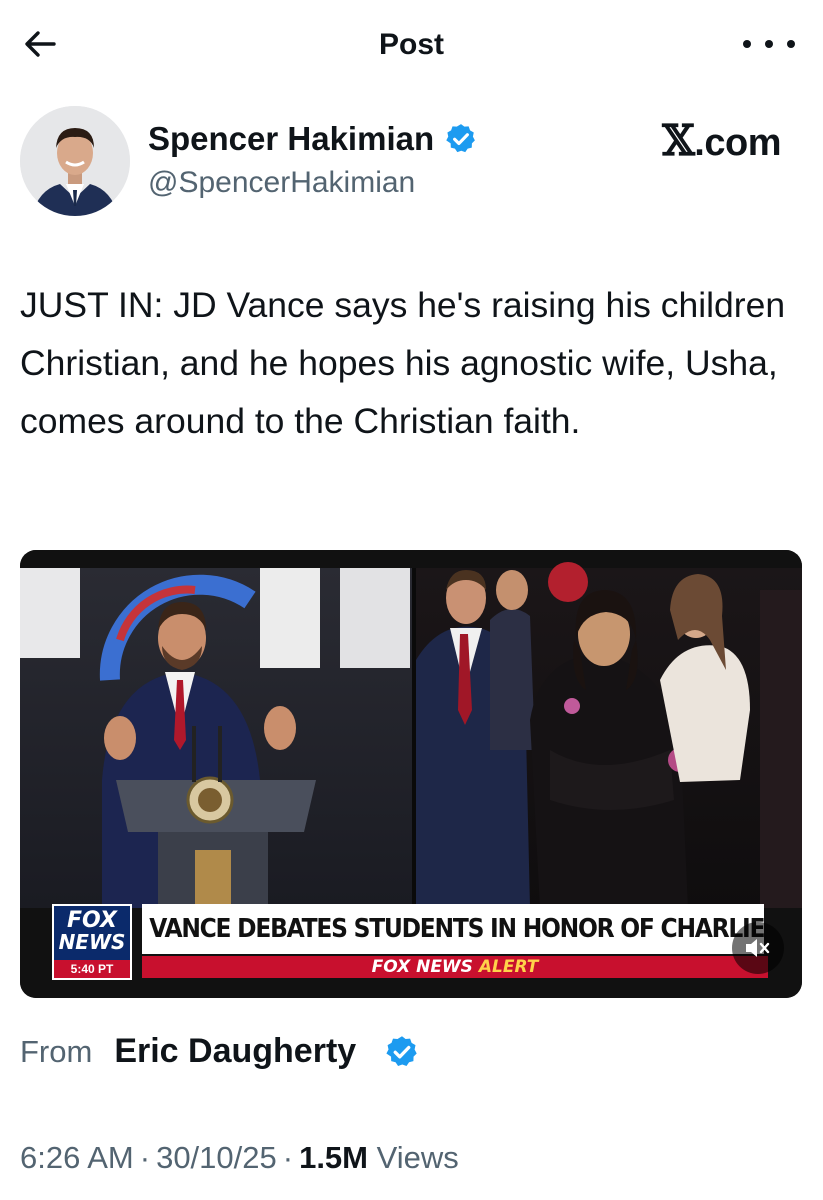  I want to click on x-logo-icon: 𝕏, so click(678, 140).